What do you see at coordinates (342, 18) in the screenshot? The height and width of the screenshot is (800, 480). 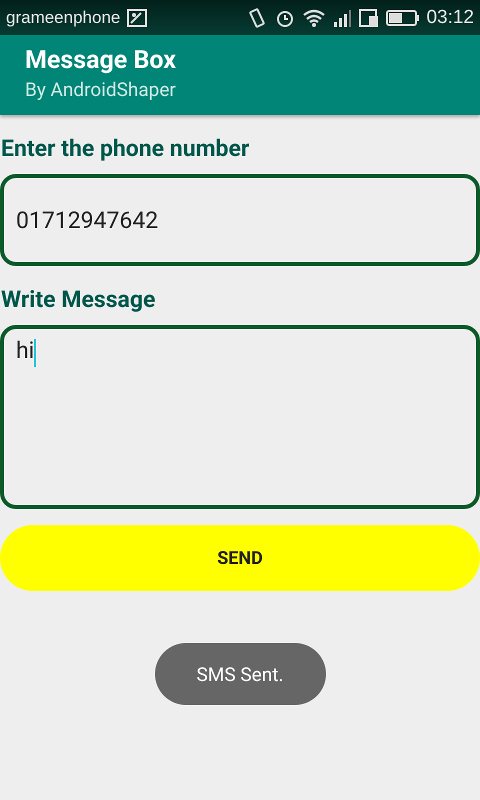 I see `signal-icon` at bounding box center [342, 18].